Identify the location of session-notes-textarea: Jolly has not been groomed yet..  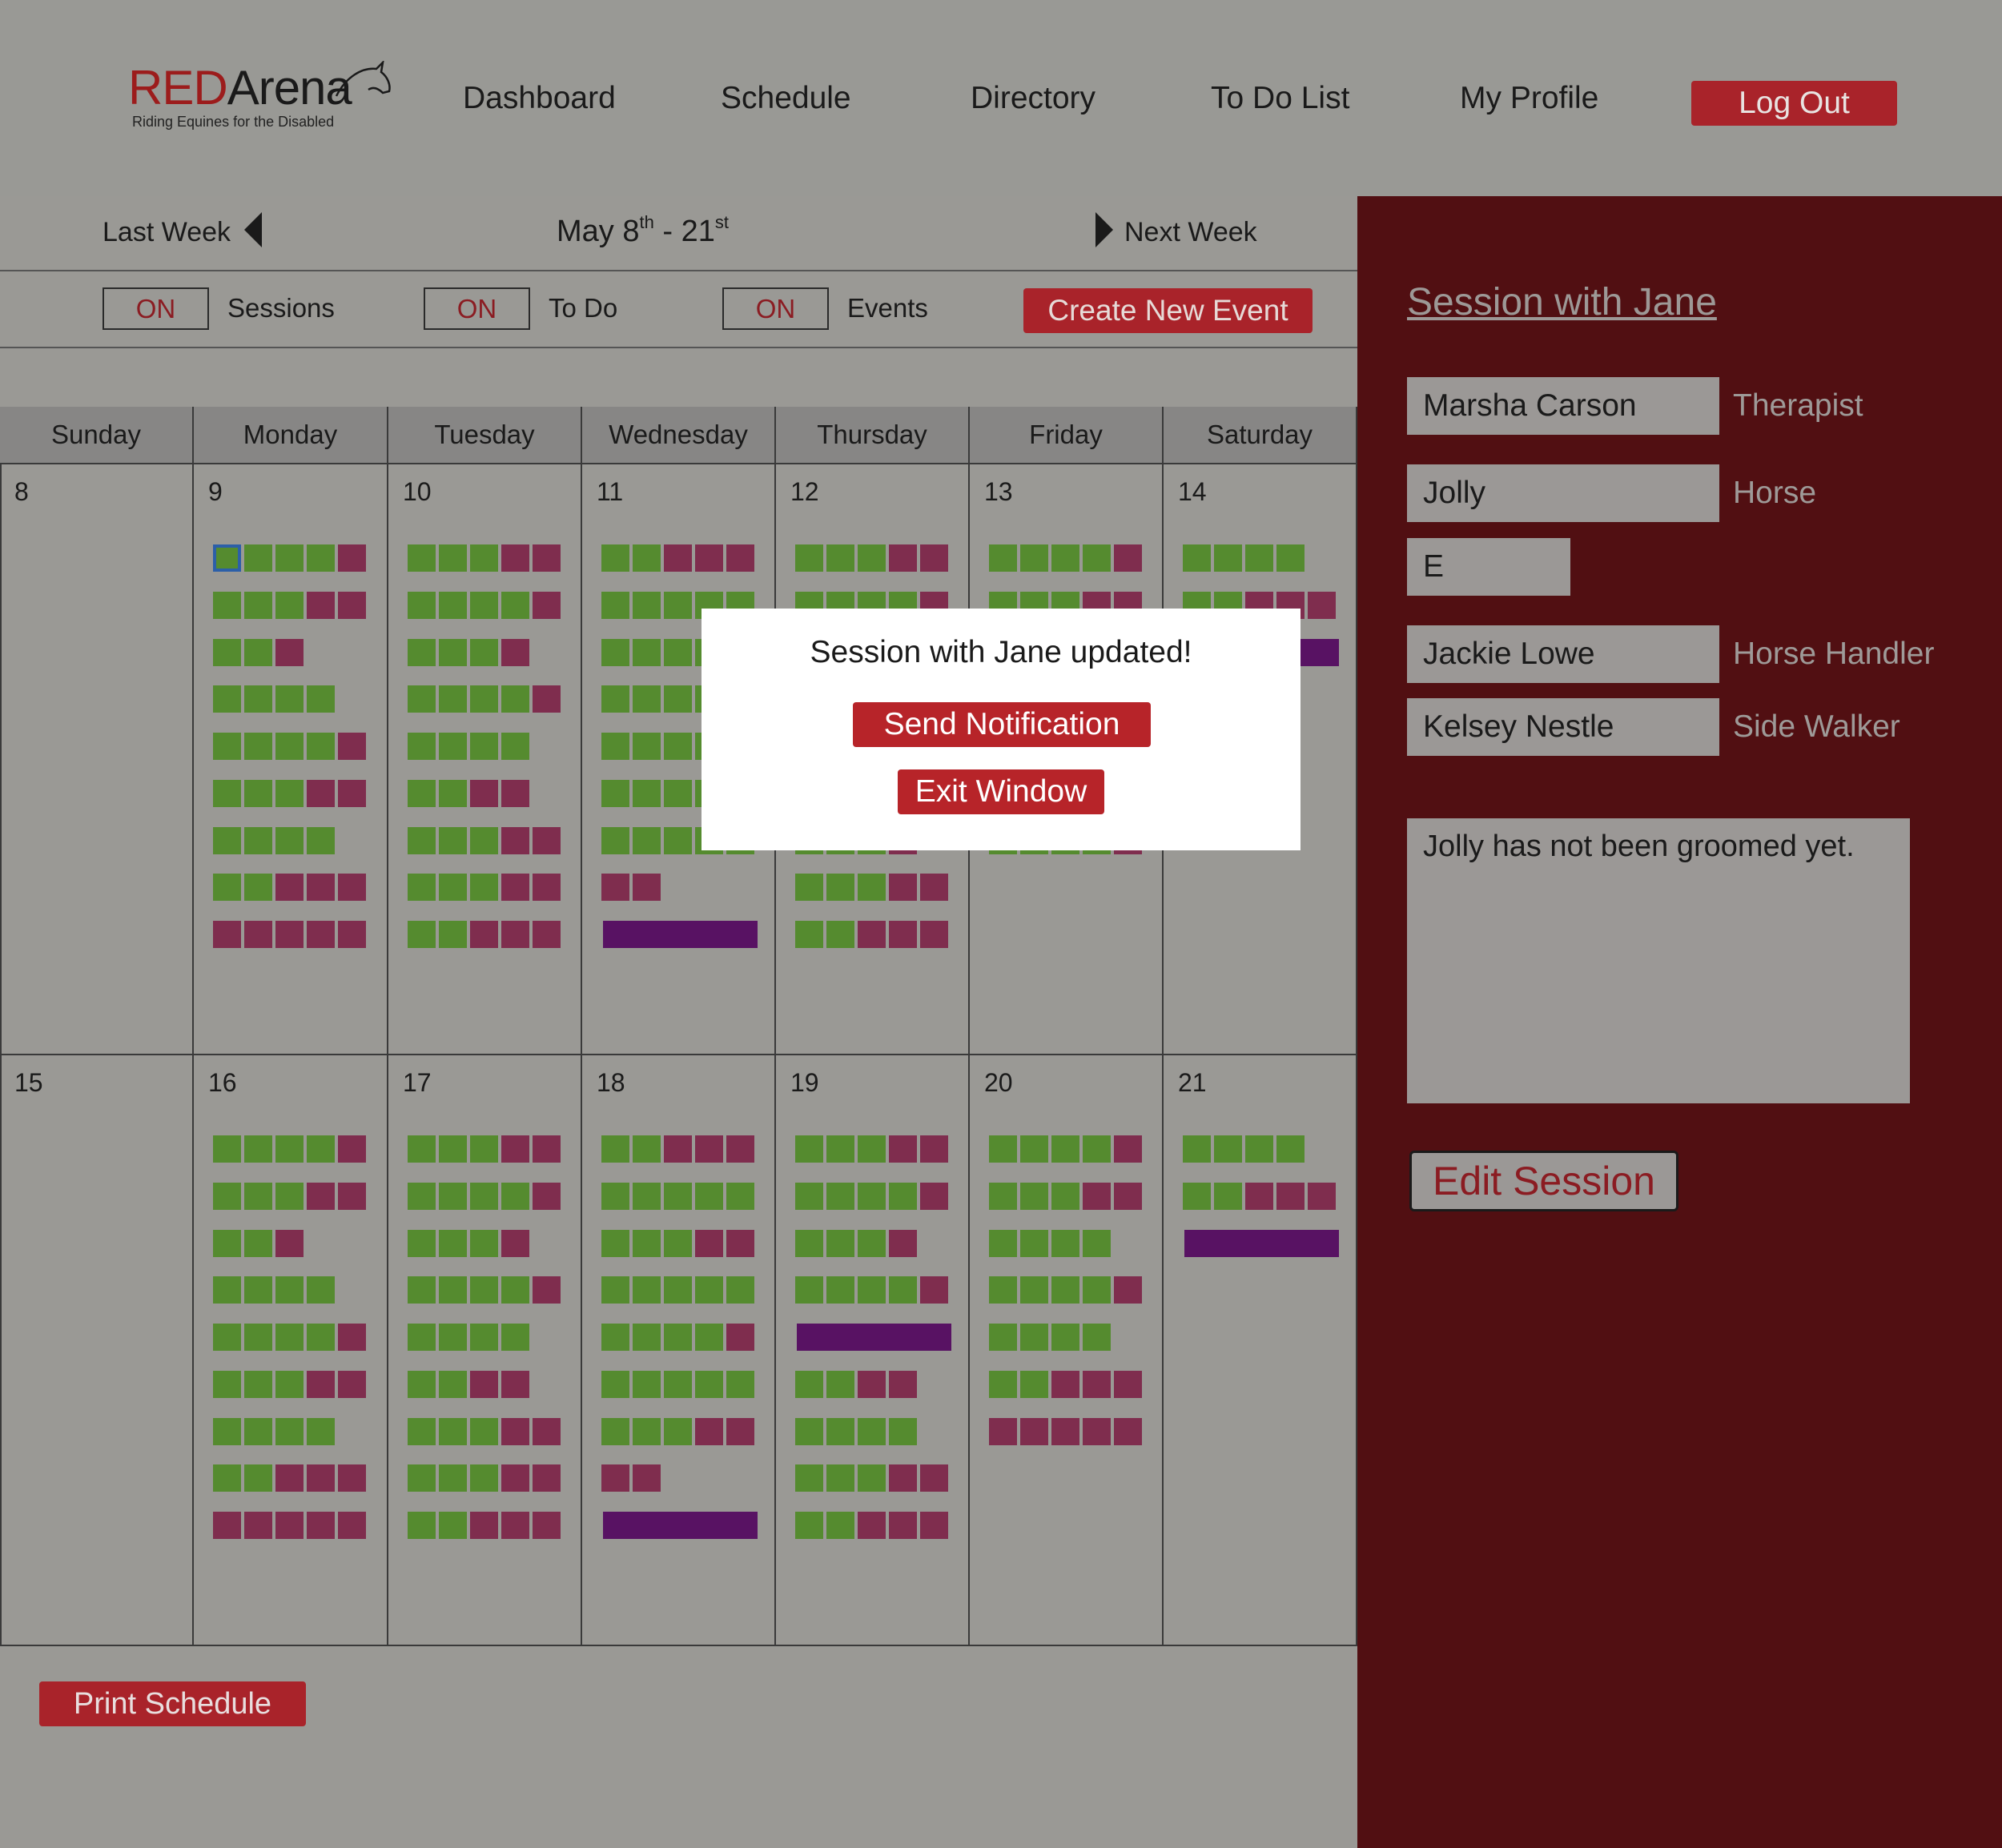
(1658, 960).